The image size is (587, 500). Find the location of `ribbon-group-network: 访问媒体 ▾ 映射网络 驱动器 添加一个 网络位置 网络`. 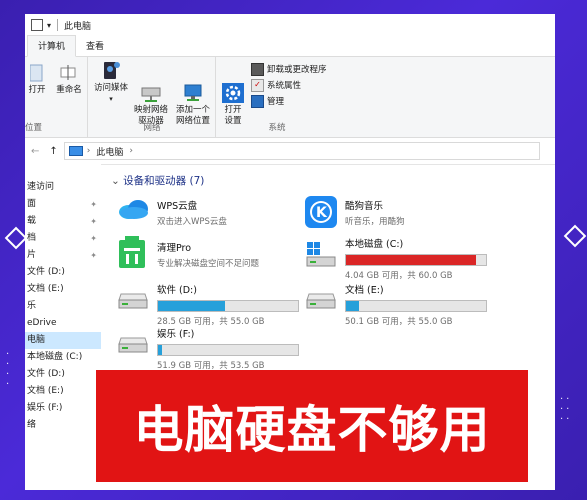

ribbon-group-network: 访问媒体 ▾ 映射网络 驱动器 添加一个 网络位置 网络 is located at coordinates (152, 97).